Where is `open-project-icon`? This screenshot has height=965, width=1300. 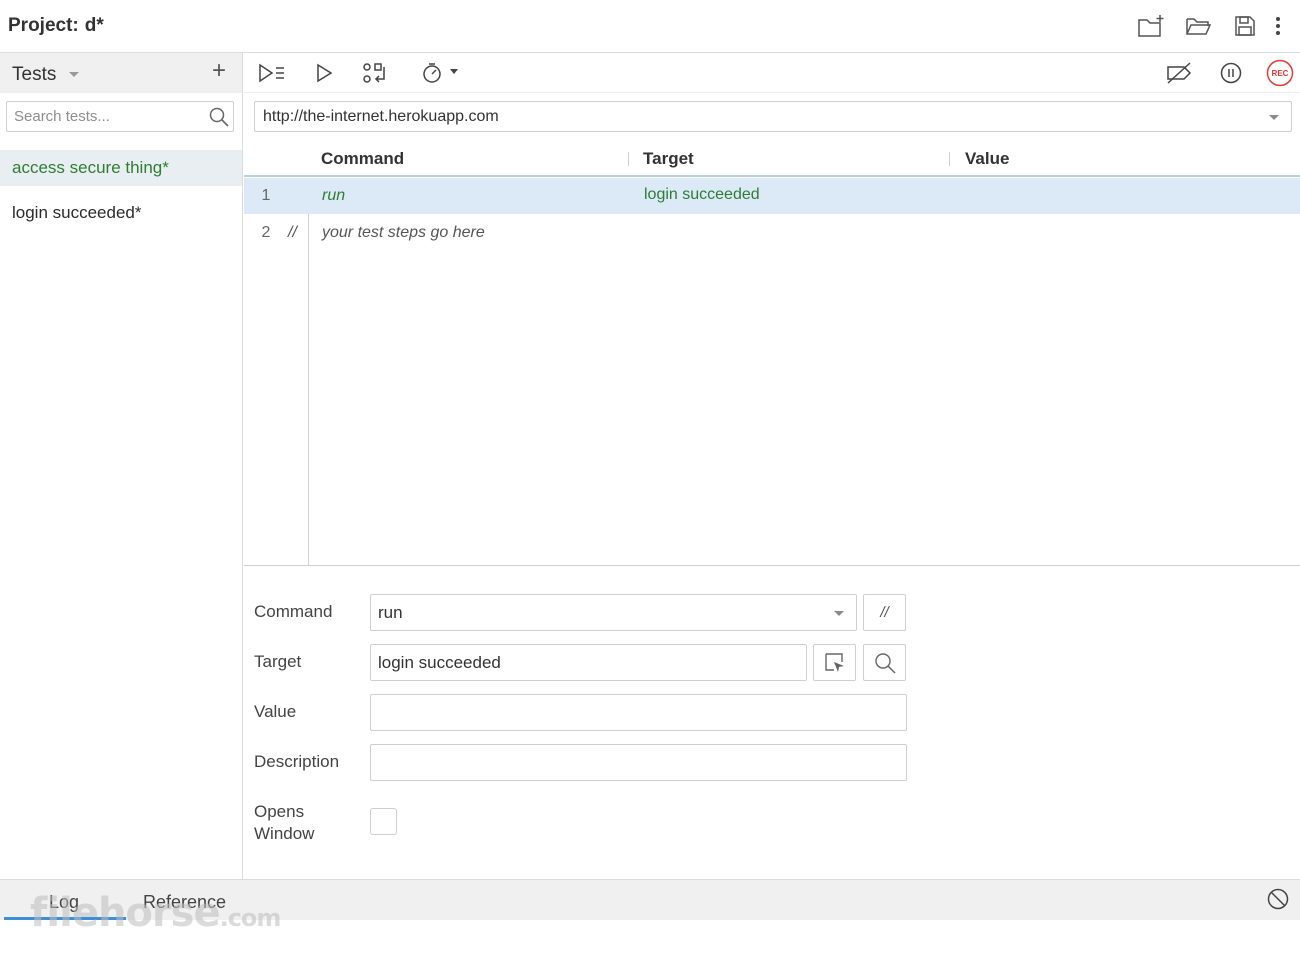
open-project-icon is located at coordinates (1197, 26).